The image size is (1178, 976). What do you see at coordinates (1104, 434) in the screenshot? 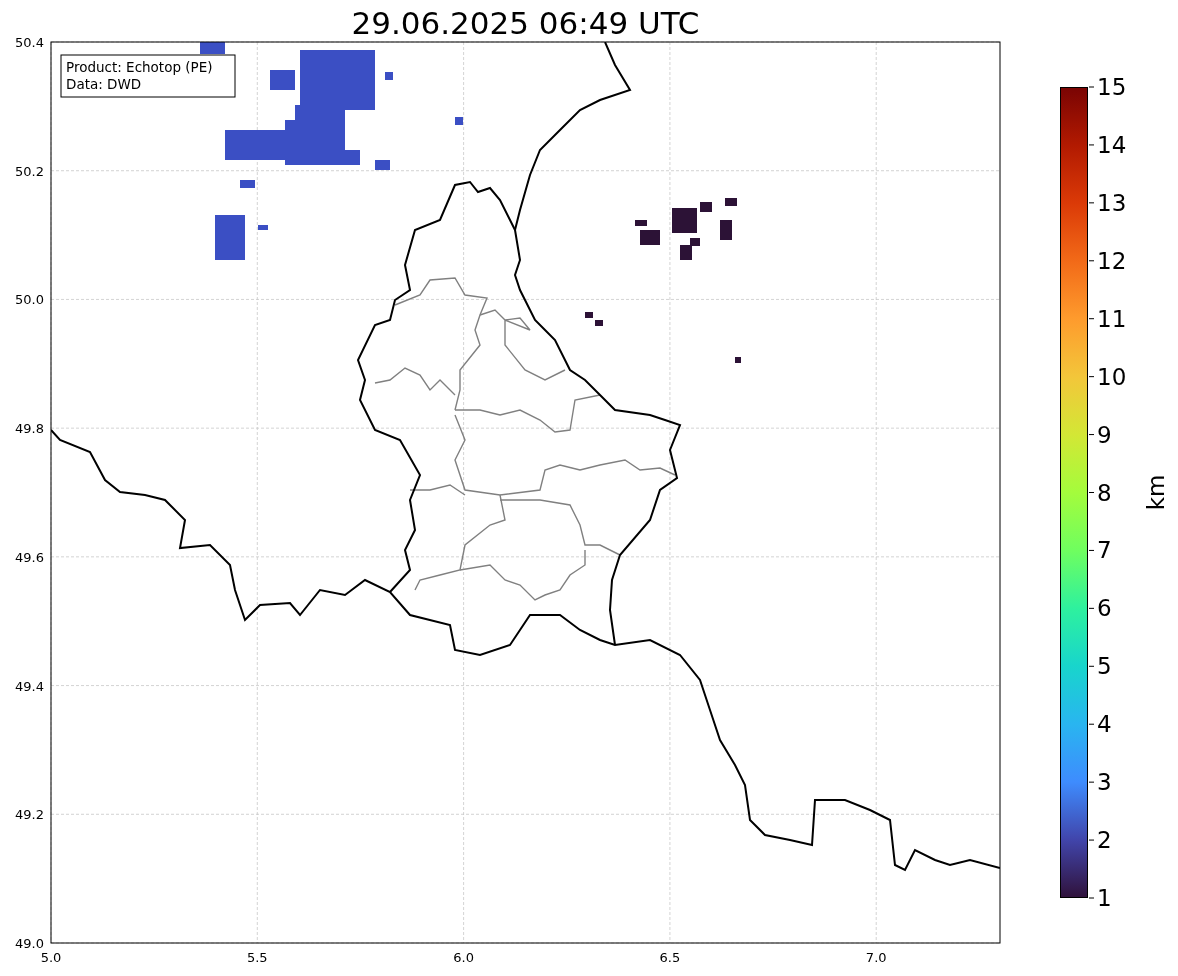
I see `colorbar-tick-label: 9` at bounding box center [1104, 434].